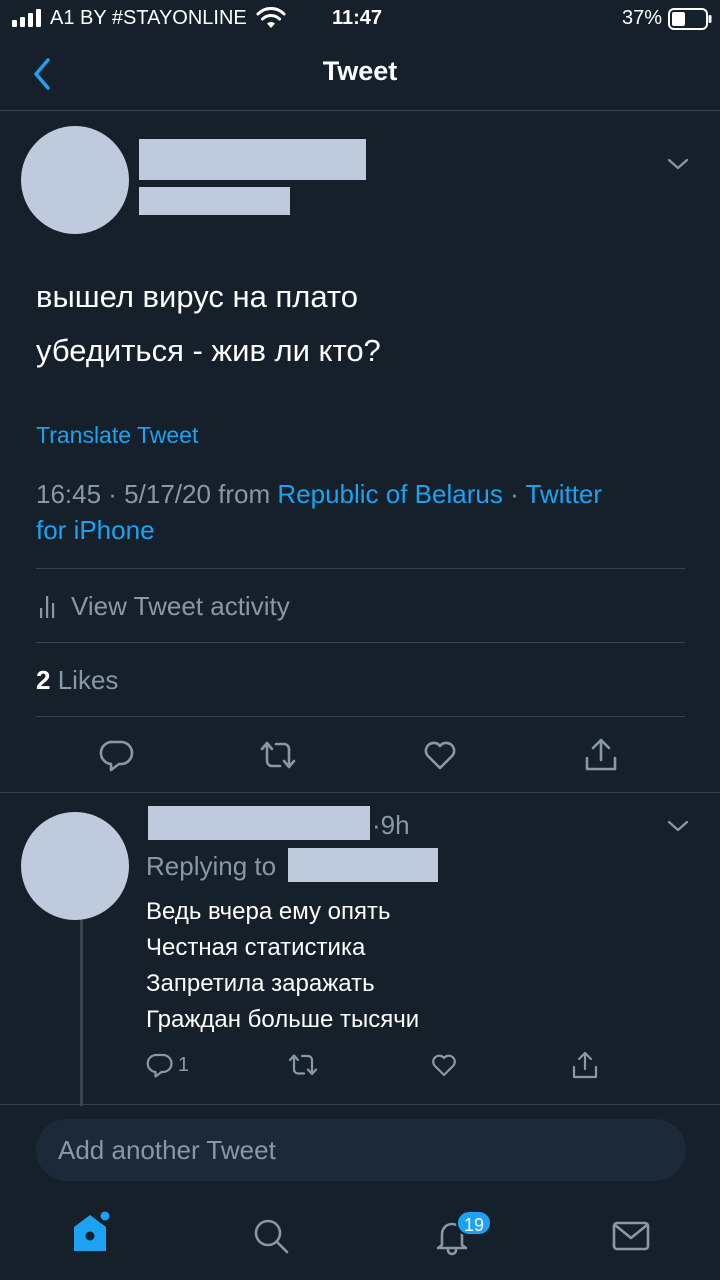  I want to click on reply-reply-button: 1, so click(171, 1065).